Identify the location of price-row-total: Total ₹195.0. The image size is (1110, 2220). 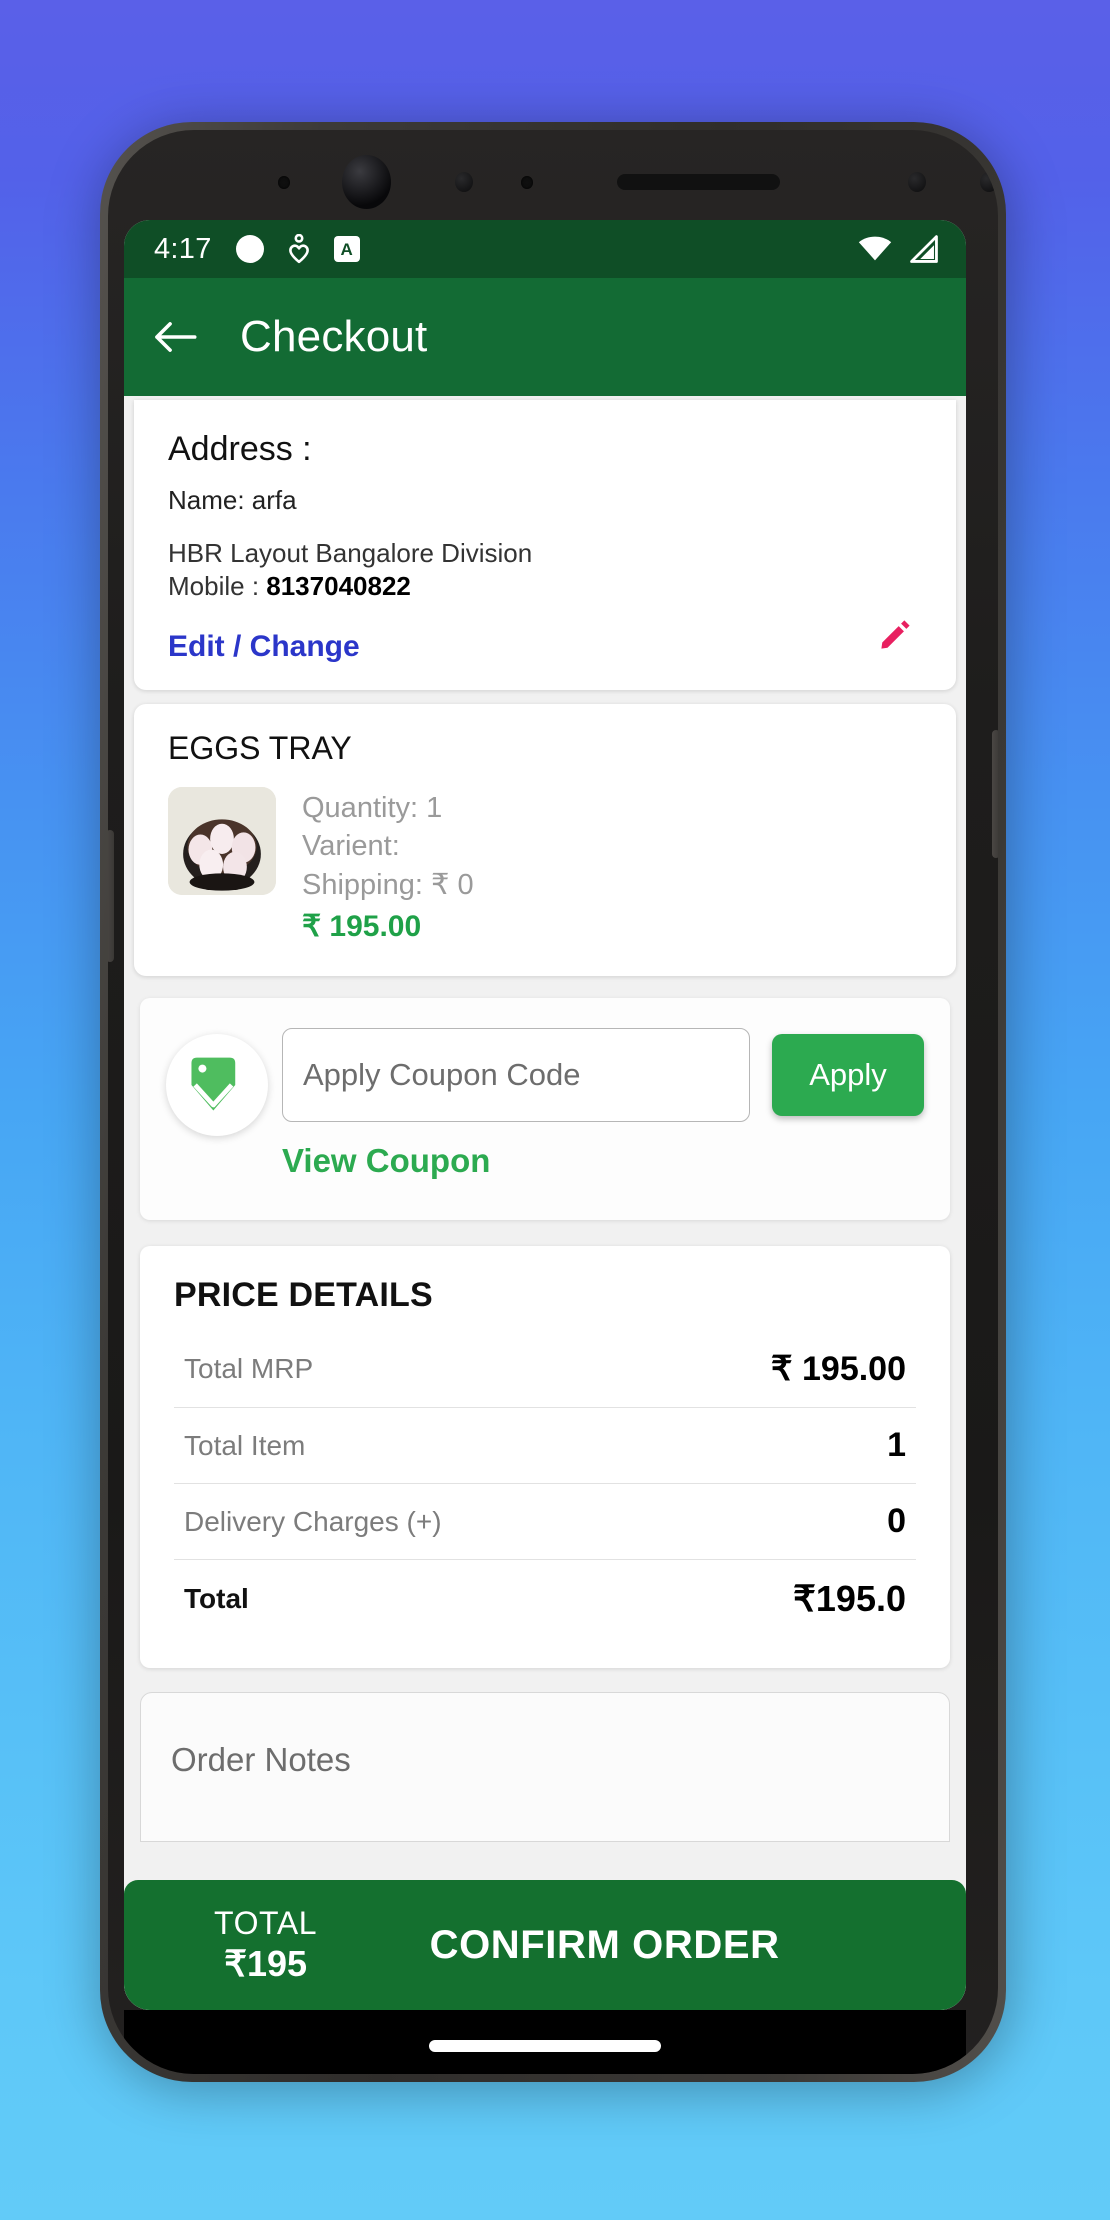
(545, 1599).